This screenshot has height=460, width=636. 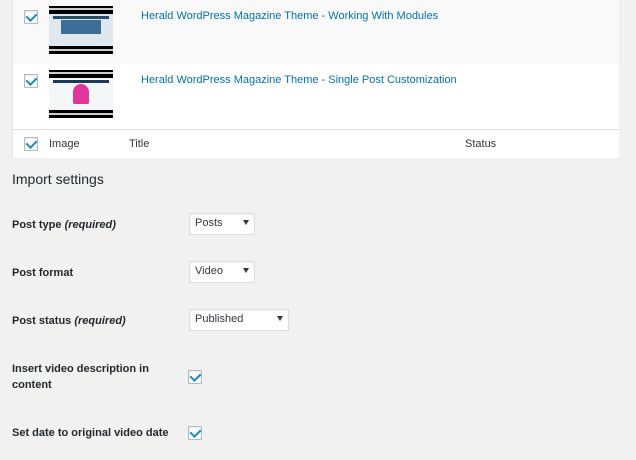 What do you see at coordinates (139, 144) in the screenshot?
I see `column-title: Title` at bounding box center [139, 144].